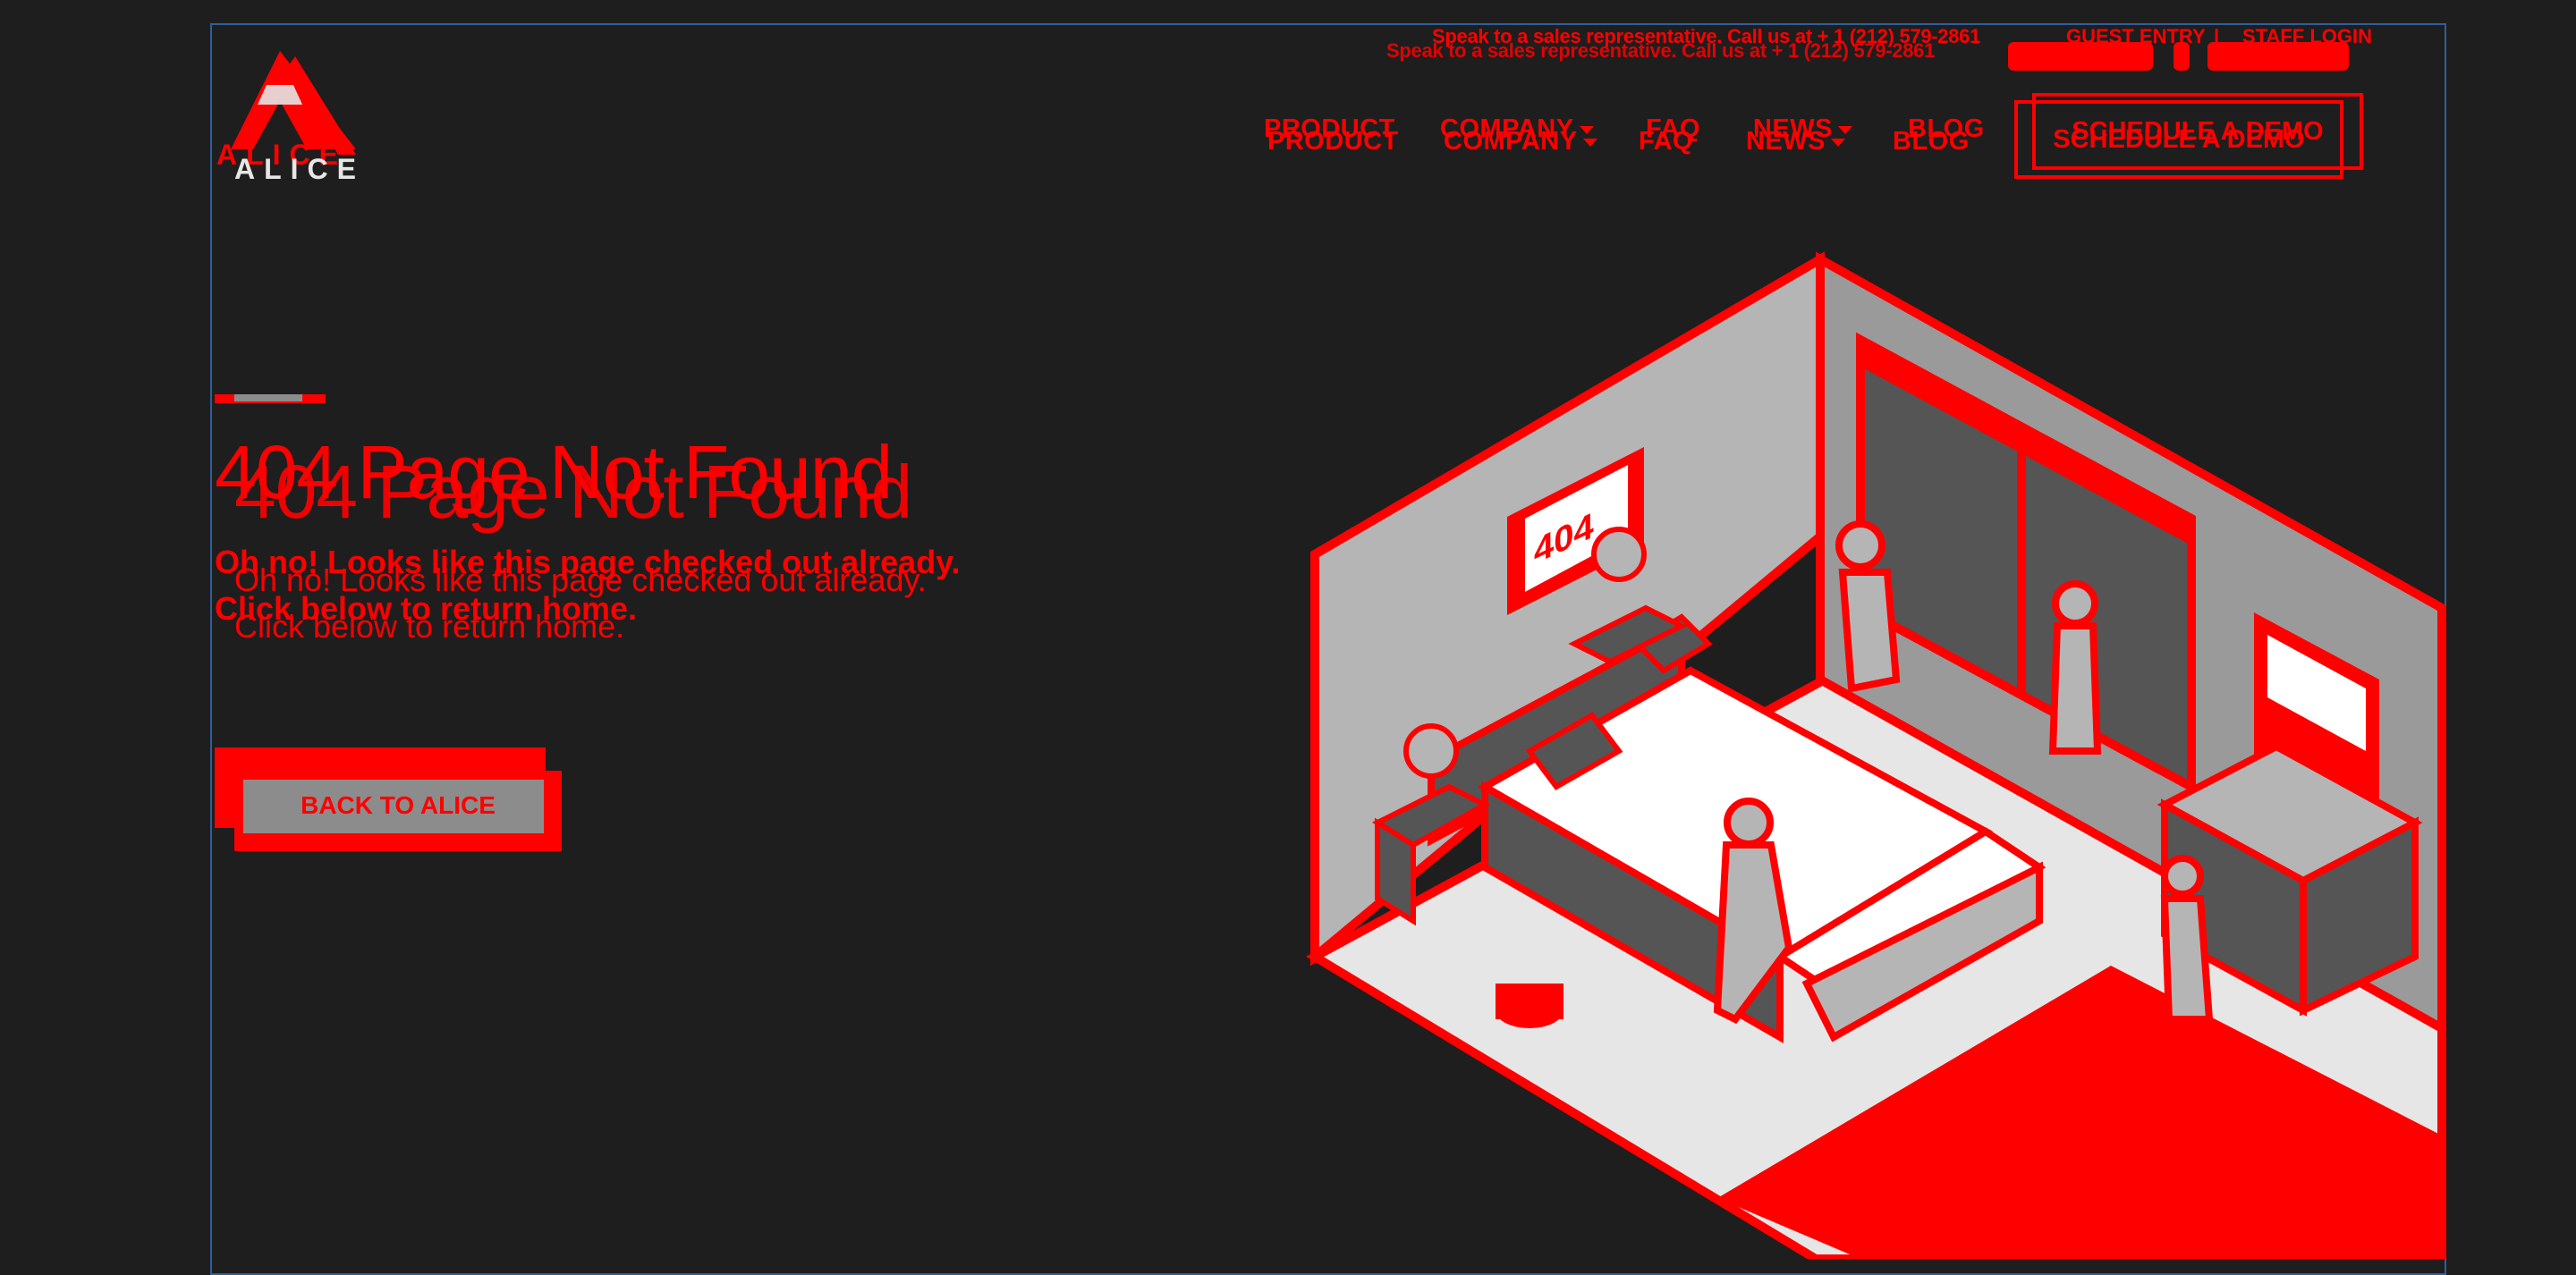 This screenshot has width=2576, height=1275. I want to click on nav-company-shadow-label: COMPANY, so click(1511, 141).